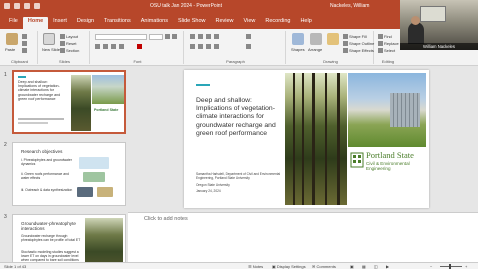  Describe the element at coordinates (25, 51) in the screenshot. I see `format-painter-icon` at that location.